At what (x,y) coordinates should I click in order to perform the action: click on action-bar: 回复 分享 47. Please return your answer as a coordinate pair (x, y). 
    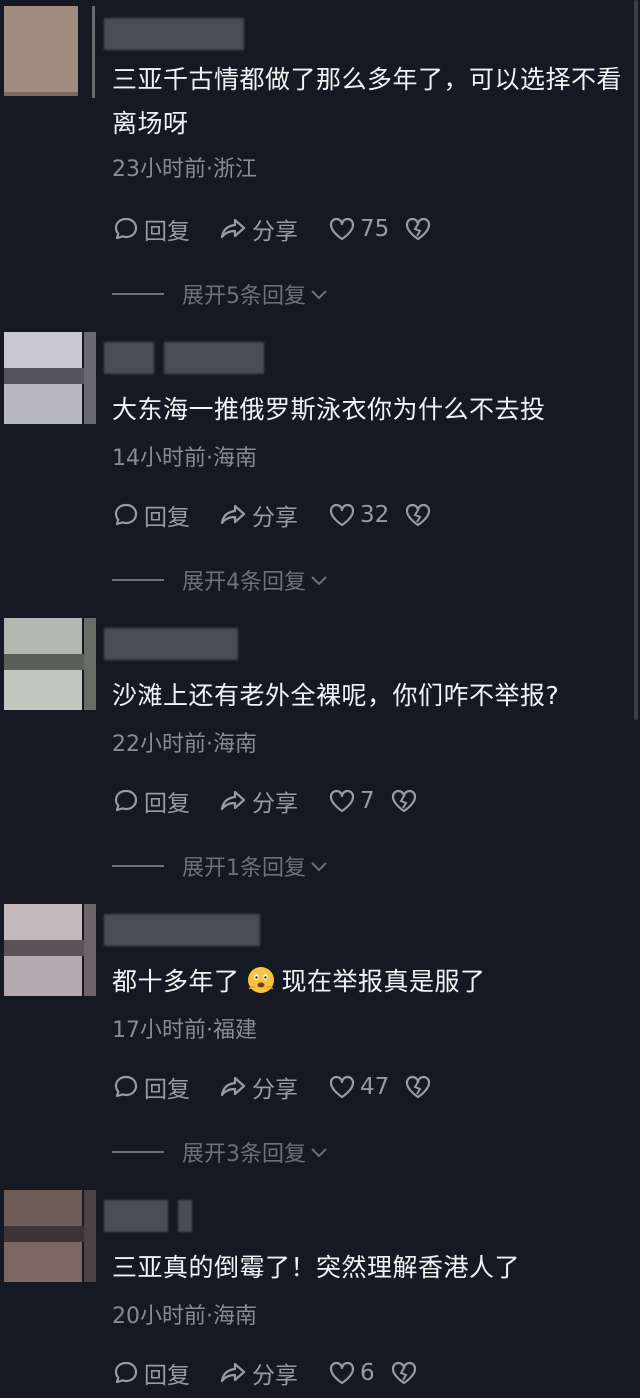
    Looking at the image, I should click on (272, 1087).